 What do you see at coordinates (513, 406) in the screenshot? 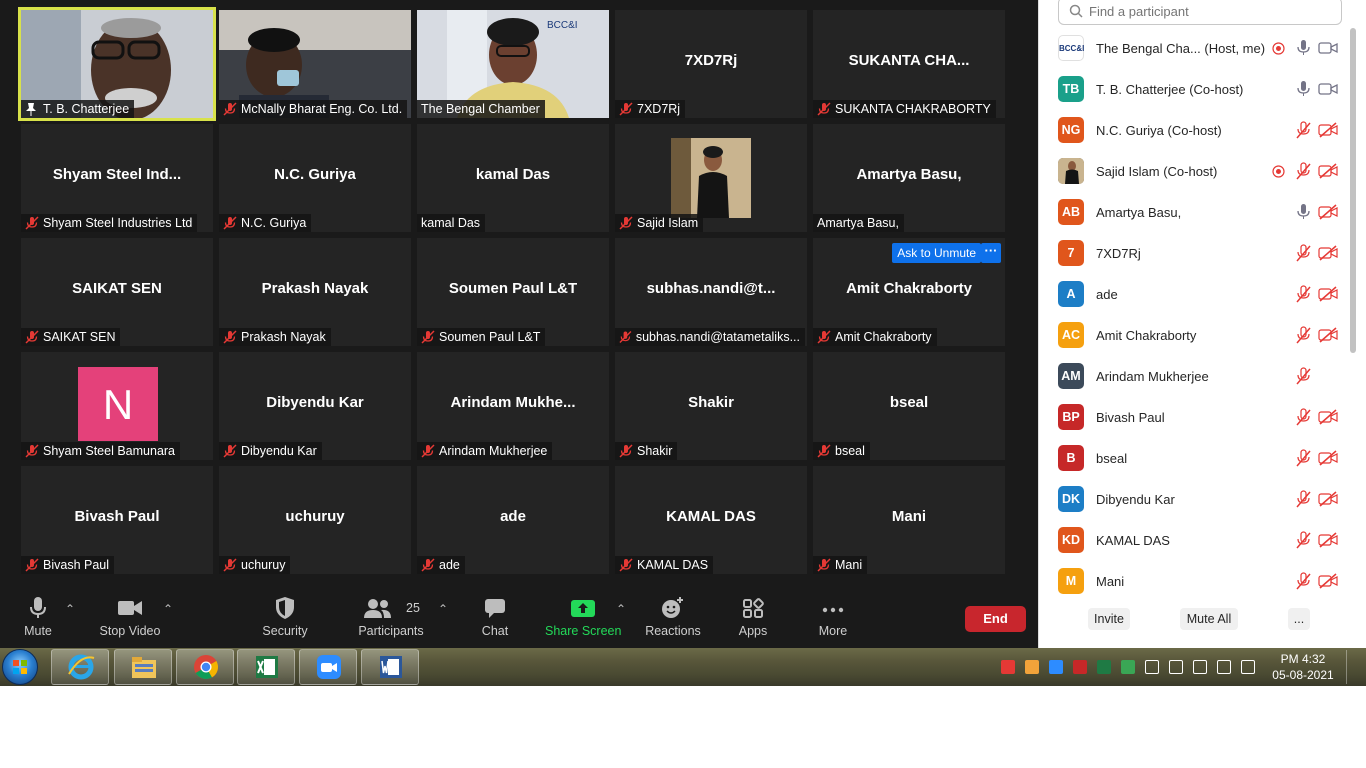
I see `video-tile: Arindam Mukhe... Arindam Mukherjee` at bounding box center [513, 406].